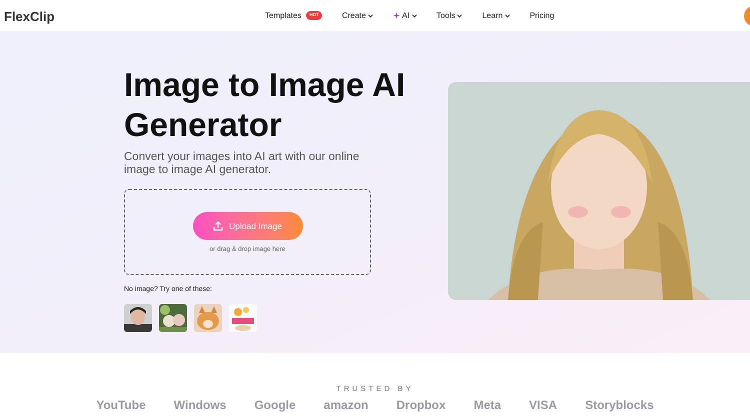  Describe the element at coordinates (404, 16) in the screenshot. I see `nav-link: AI` at that location.